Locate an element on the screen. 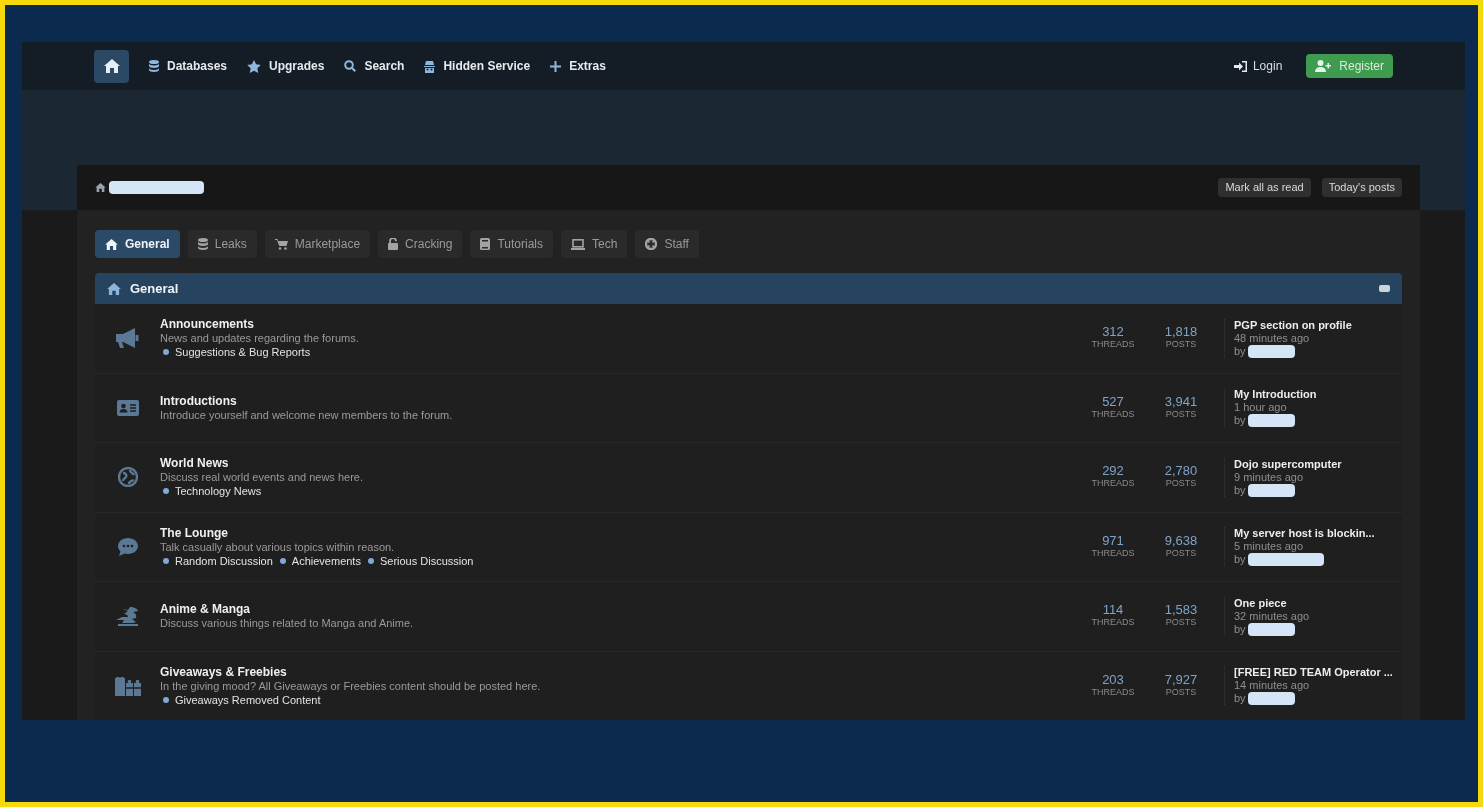  forum-title: The Lounge is located at coordinates (194, 532).